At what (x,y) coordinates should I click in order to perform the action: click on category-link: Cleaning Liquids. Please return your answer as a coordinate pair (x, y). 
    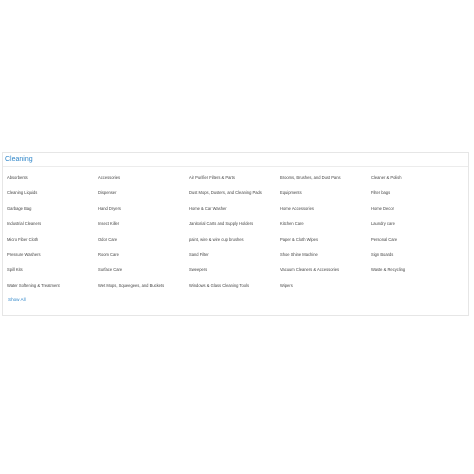
    Looking at the image, I should click on (52, 197).